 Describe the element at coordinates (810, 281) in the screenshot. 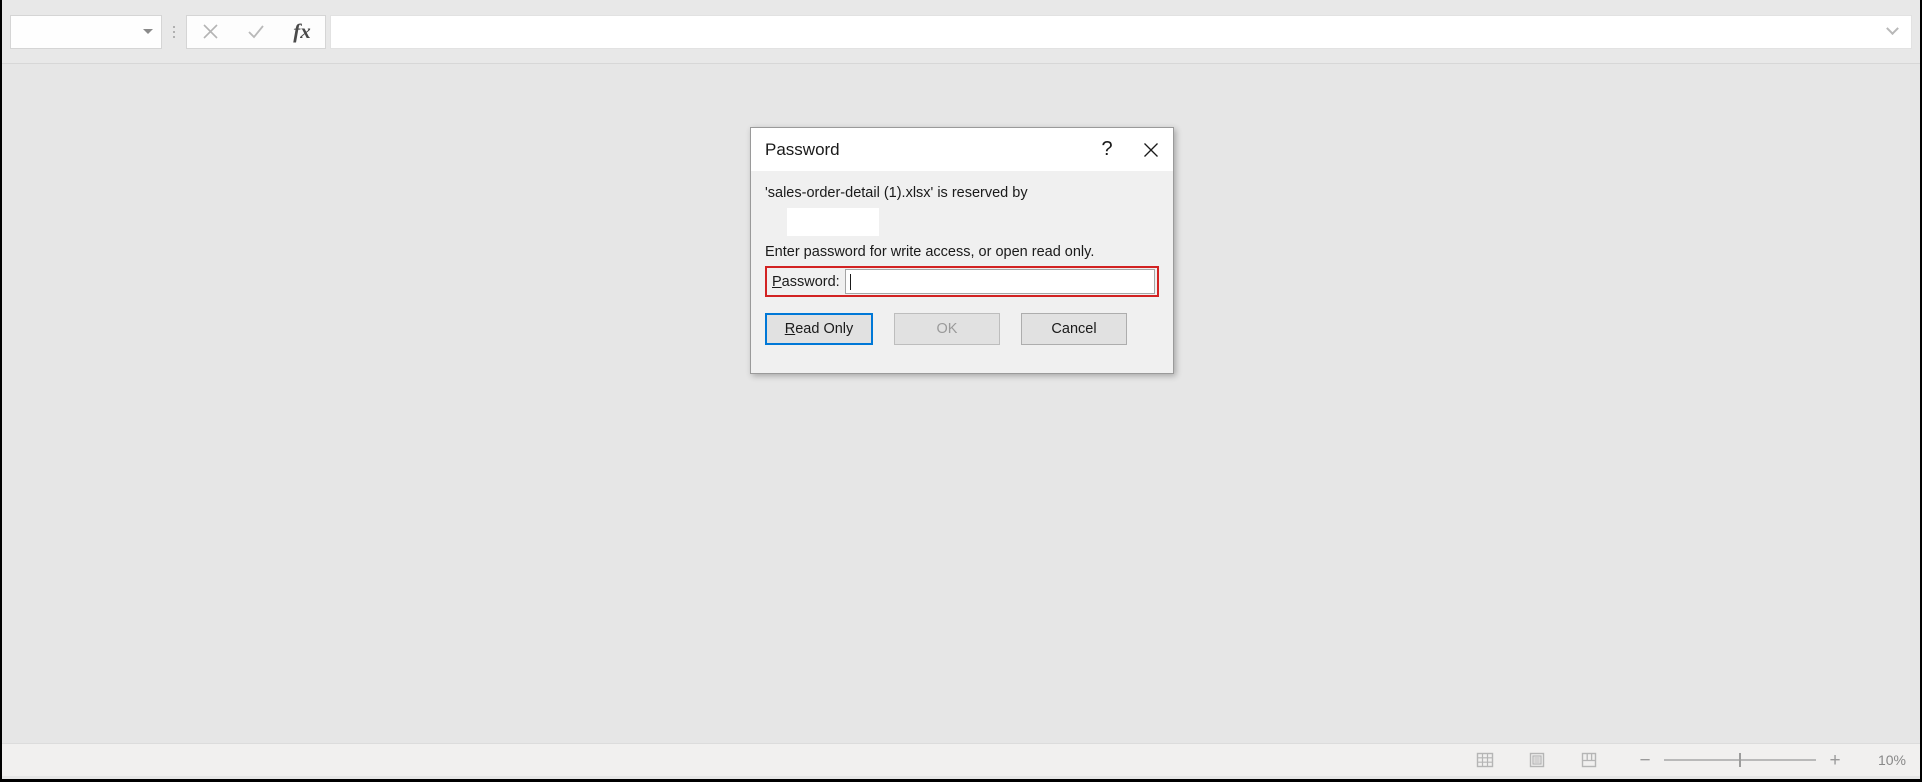

I see `password-label-rest: assword:` at that location.